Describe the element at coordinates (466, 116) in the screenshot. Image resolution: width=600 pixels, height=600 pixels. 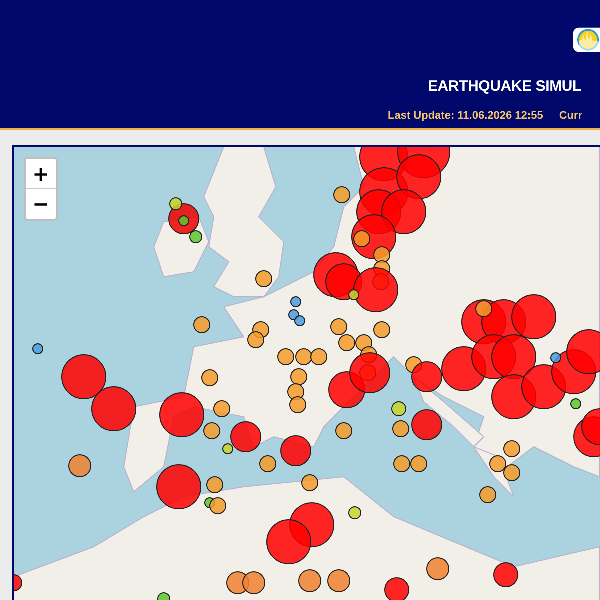
I see `last-update-text: Last Update: 11.06.2026 12:55` at that location.